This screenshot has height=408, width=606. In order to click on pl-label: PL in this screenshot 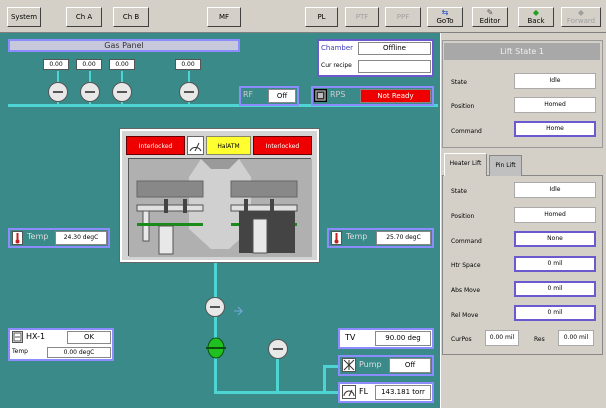, I will do `click(321, 17)`.